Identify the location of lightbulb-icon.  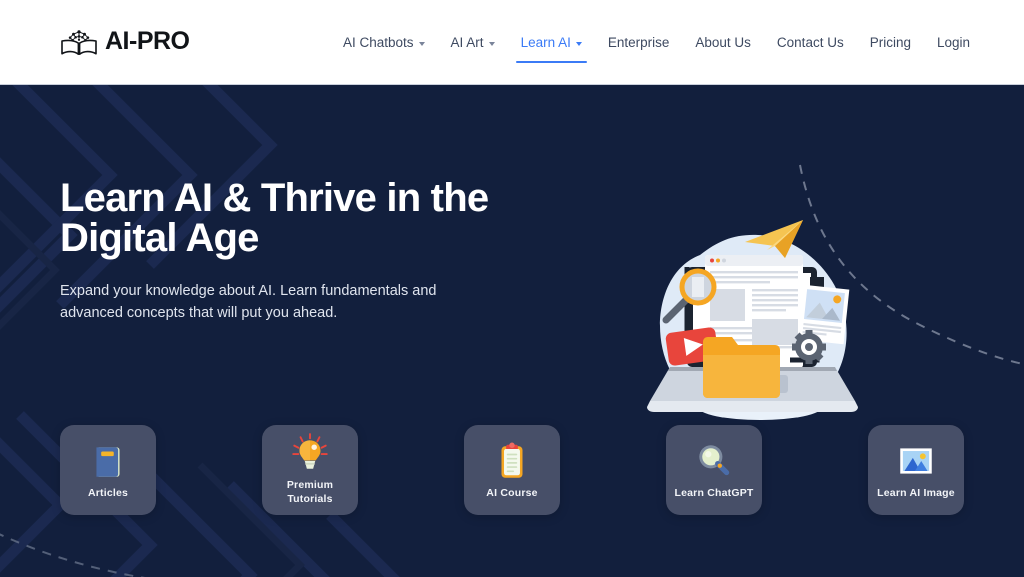
(310, 451).